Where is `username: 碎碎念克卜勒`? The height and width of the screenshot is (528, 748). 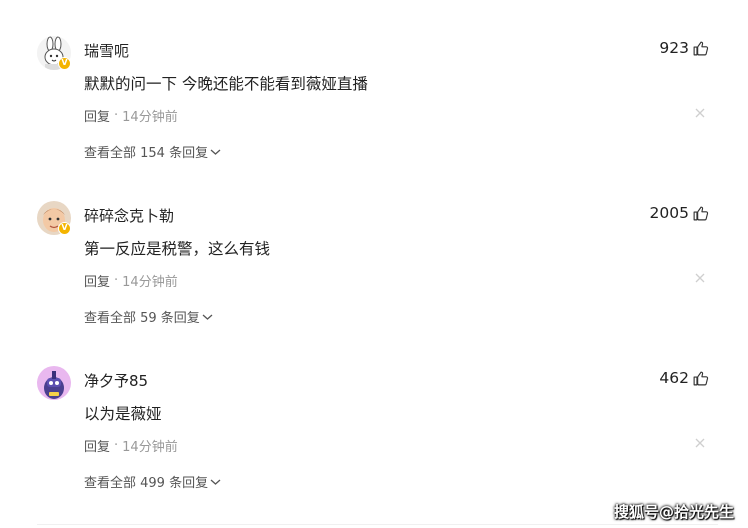 username: 碎碎念克卜勒 is located at coordinates (129, 215).